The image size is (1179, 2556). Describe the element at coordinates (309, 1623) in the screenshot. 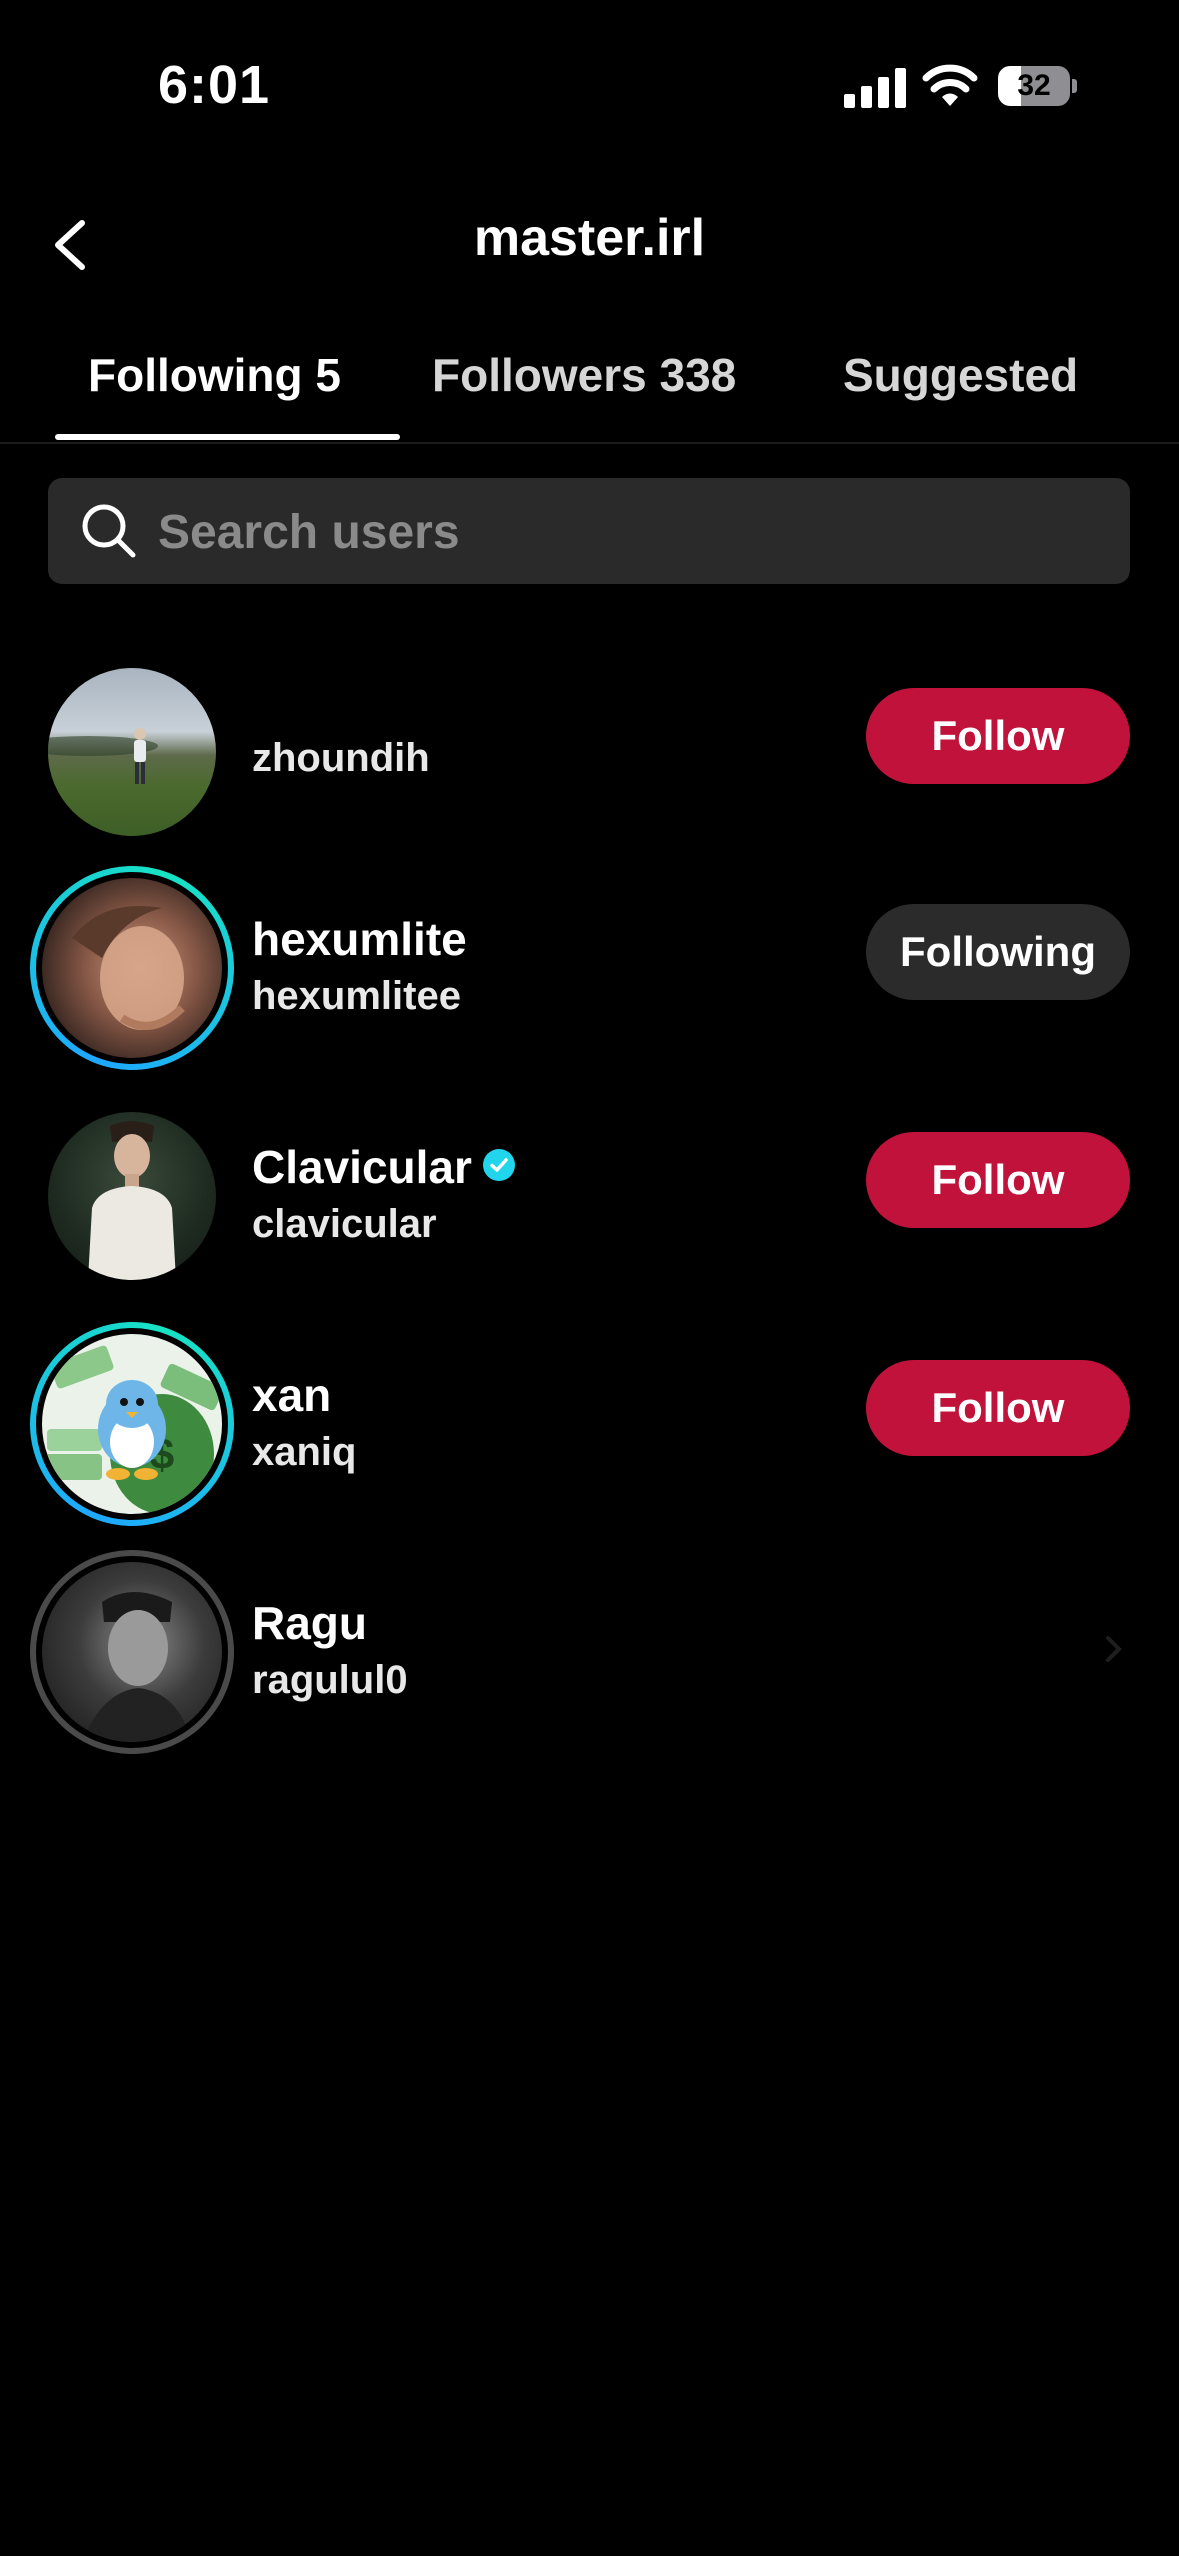

I see `display-name: Ragu` at that location.